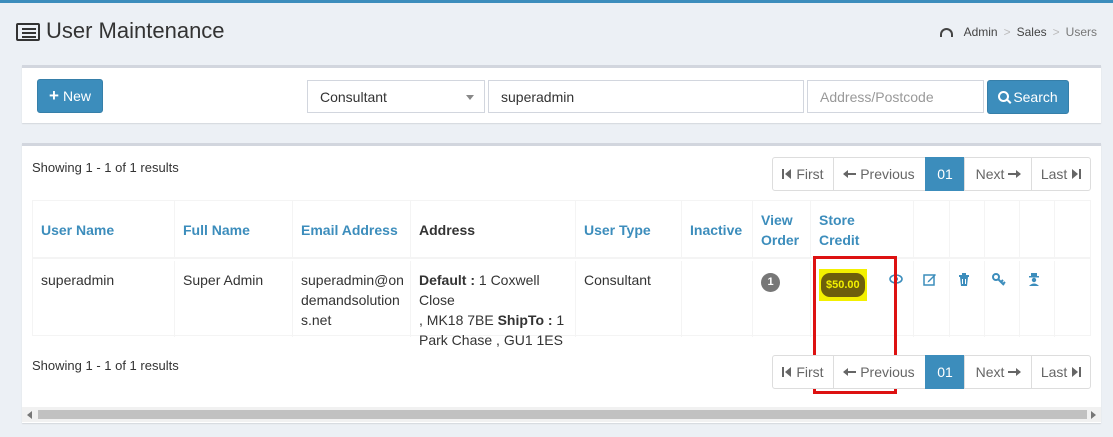 This screenshot has width=1113, height=437. Describe the element at coordinates (782, 299) in the screenshot. I see `cell-view-order: 1` at that location.